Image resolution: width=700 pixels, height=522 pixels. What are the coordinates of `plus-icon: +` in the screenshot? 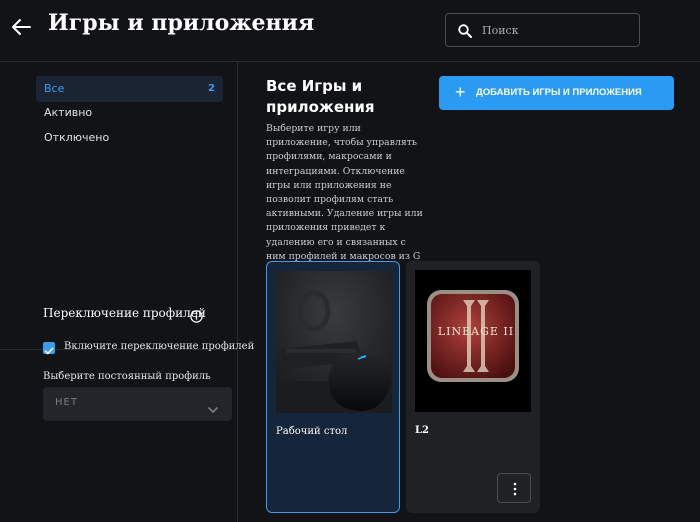 It's located at (460, 92).